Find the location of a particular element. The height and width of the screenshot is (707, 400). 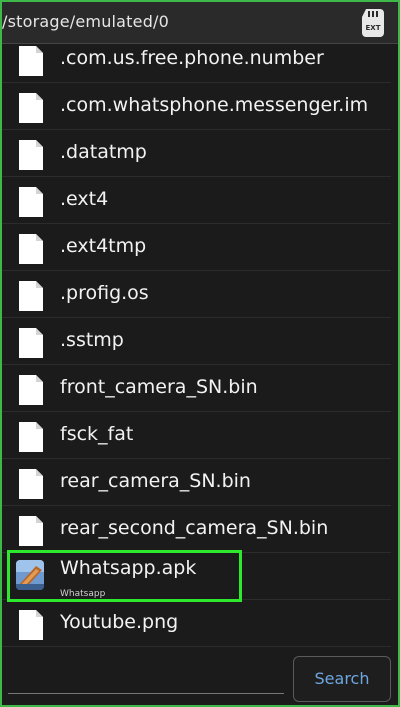

file-name: Youtube.png is located at coordinates (119, 622).